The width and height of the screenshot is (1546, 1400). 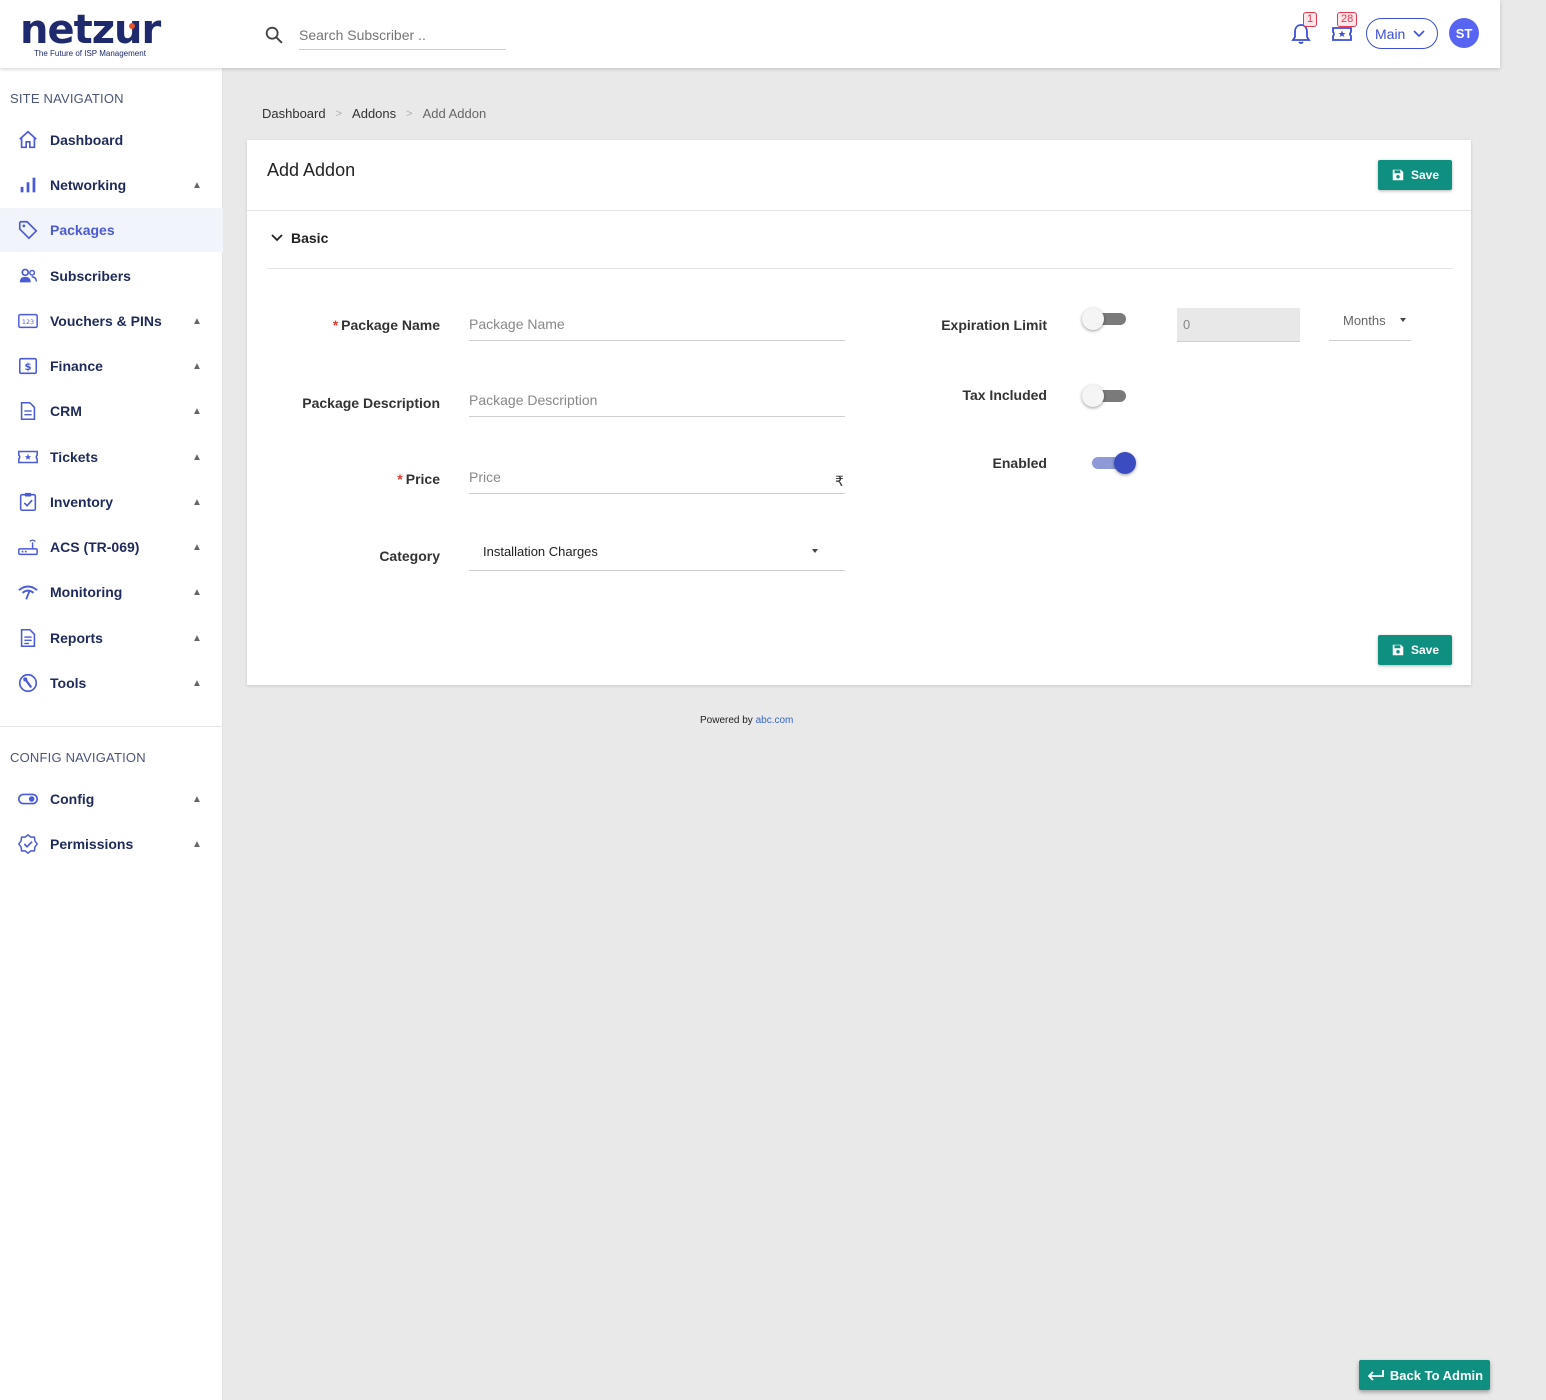 What do you see at coordinates (95, 547) in the screenshot?
I see `sidebar-item-label: ACS (TR-069)` at bounding box center [95, 547].